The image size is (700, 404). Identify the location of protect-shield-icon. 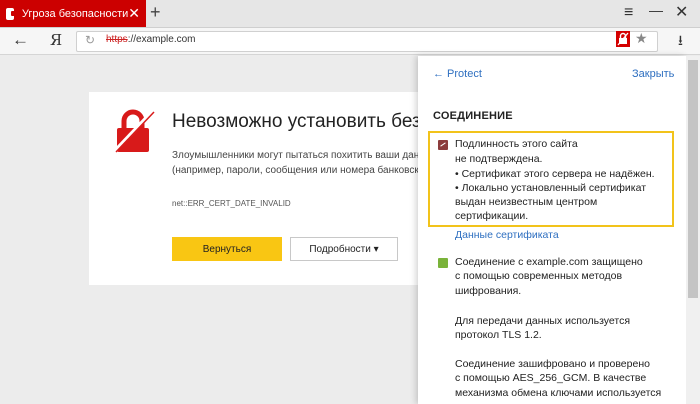
(623, 39).